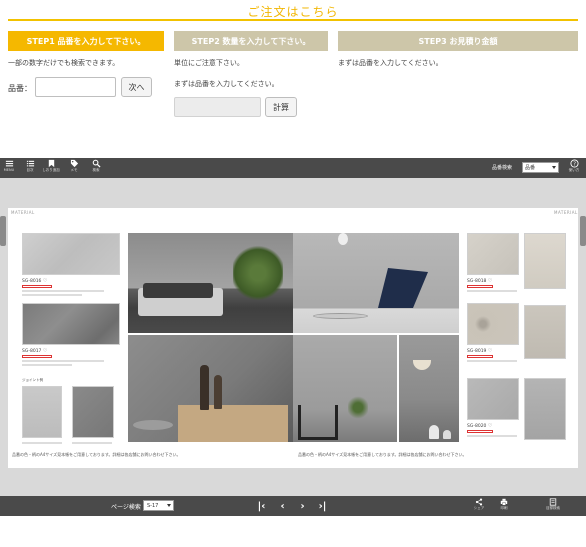 Image resolution: width=586 pixels, height=547 pixels. Describe the element at coordinates (96, 163) in the screenshot. I see `search-icon` at that location.